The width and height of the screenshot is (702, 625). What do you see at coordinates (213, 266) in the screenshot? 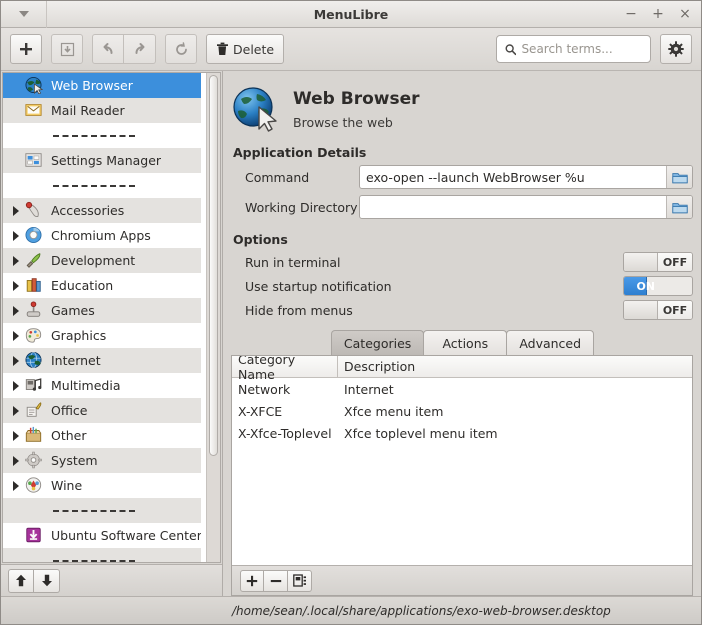
I see `sidebar-scrollbar-thumb` at bounding box center [213, 266].